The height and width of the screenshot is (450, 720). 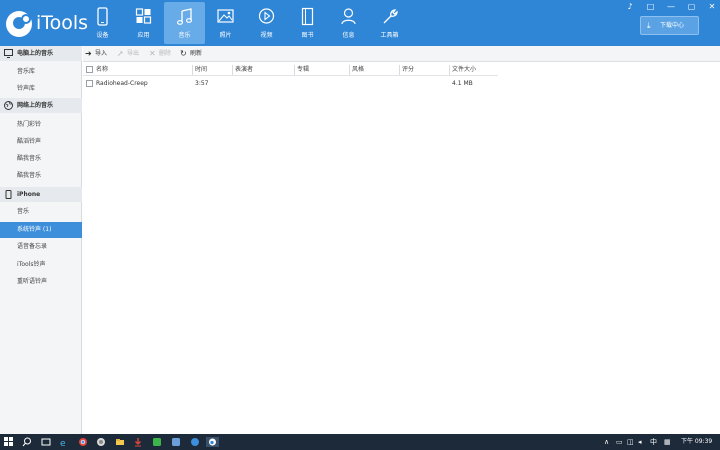 I want to click on ime-indicator: 中, so click(x=653, y=442).